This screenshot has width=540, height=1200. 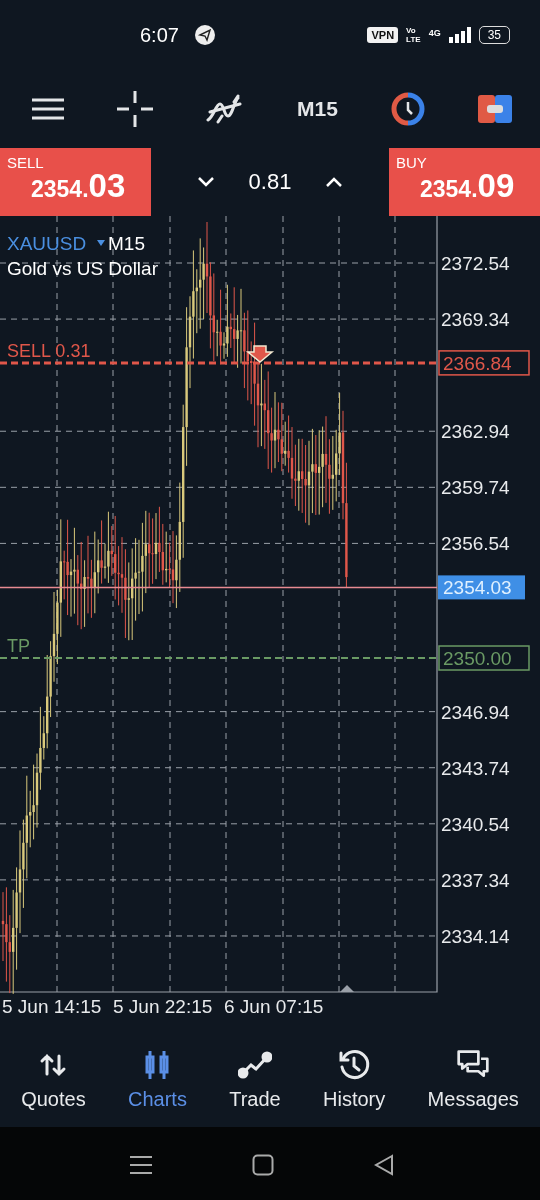 What do you see at coordinates (82, 268) in the screenshot?
I see `symbol-description: Gold vs US Dollar` at bounding box center [82, 268].